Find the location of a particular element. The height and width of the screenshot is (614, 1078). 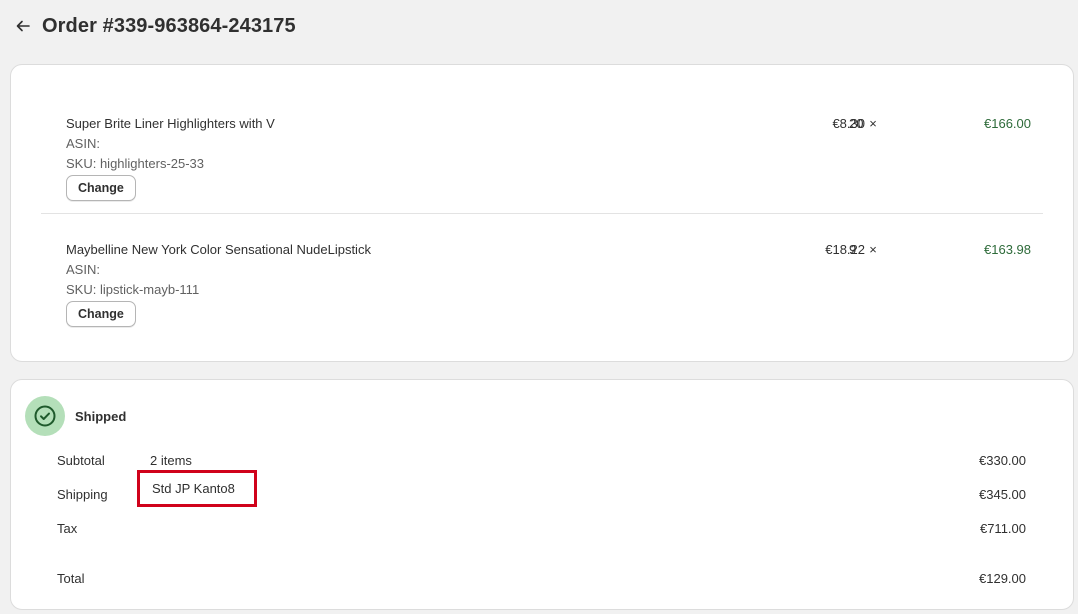

quantity: 20 is located at coordinates (856, 123).